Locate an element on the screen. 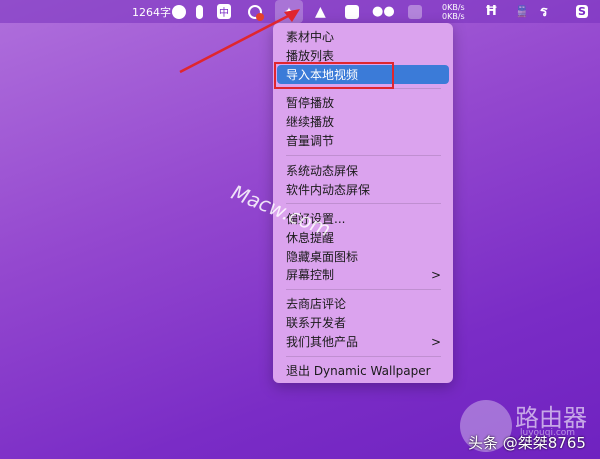 The height and width of the screenshot is (459, 600). author-watermark: 头条 @桀桀8765 is located at coordinates (527, 443).